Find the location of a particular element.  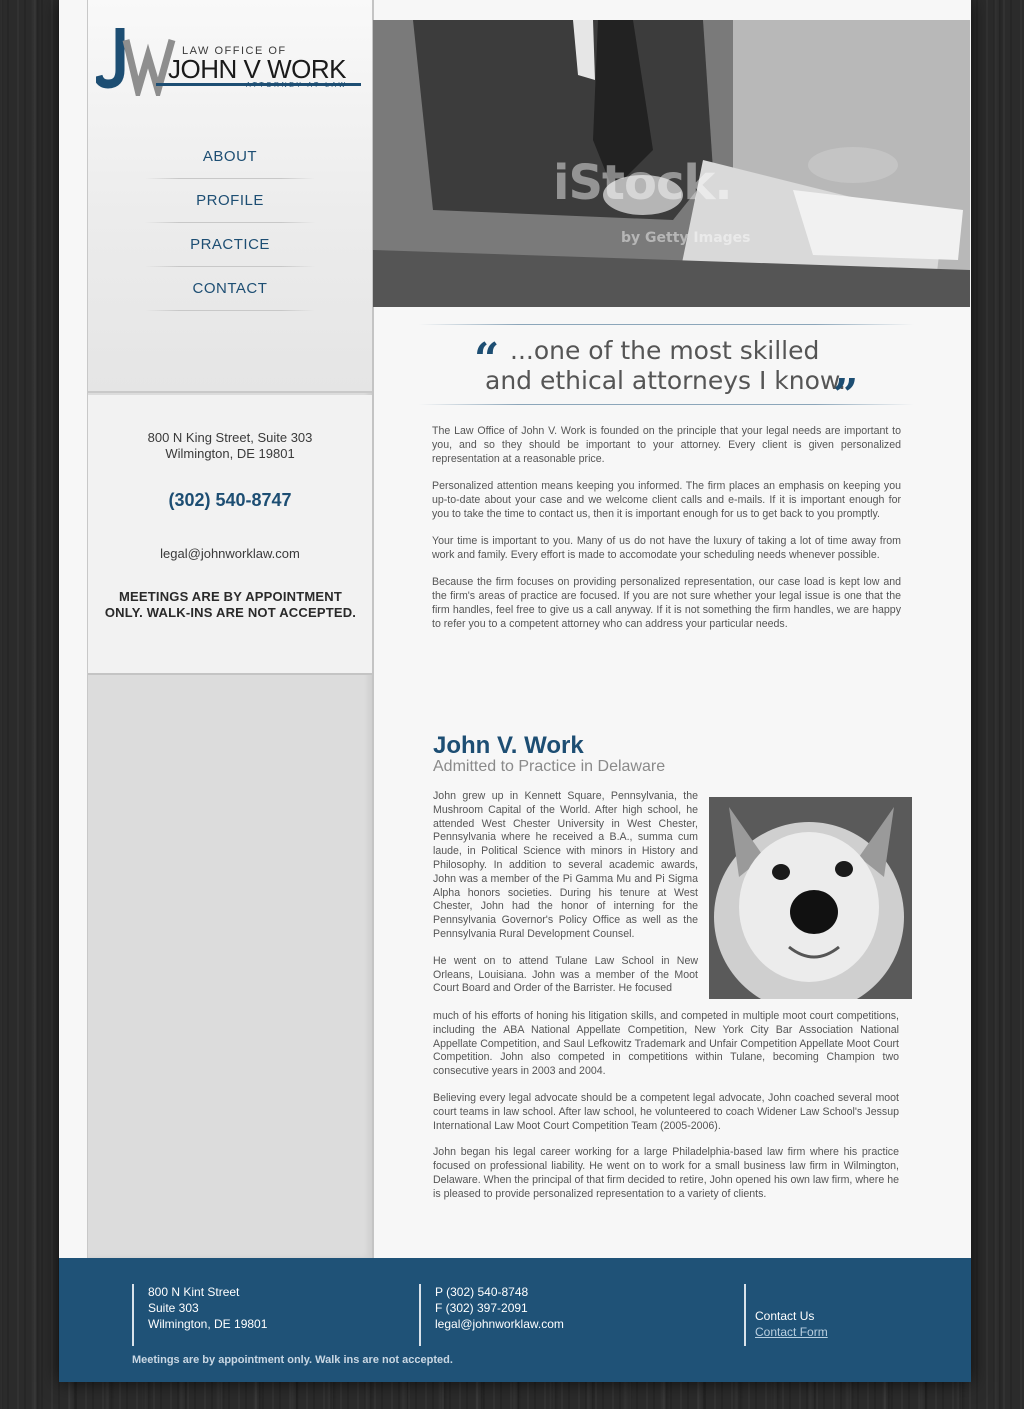

footer-contact-label: Contact Us is located at coordinates (785, 1316).